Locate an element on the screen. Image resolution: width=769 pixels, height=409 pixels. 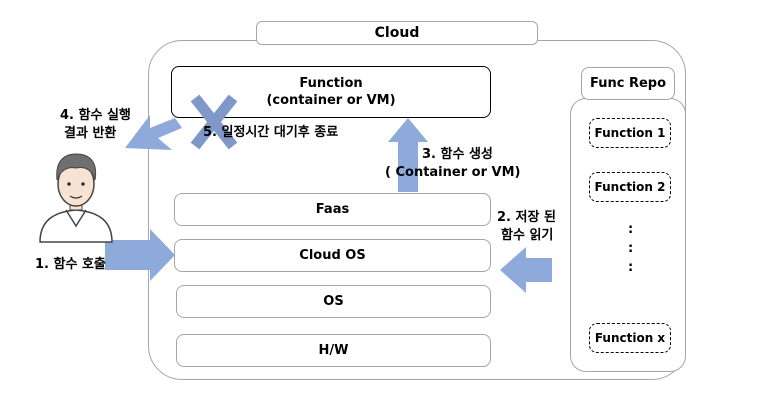
step4-label-line2: 결과 반환 is located at coordinates (90, 133).